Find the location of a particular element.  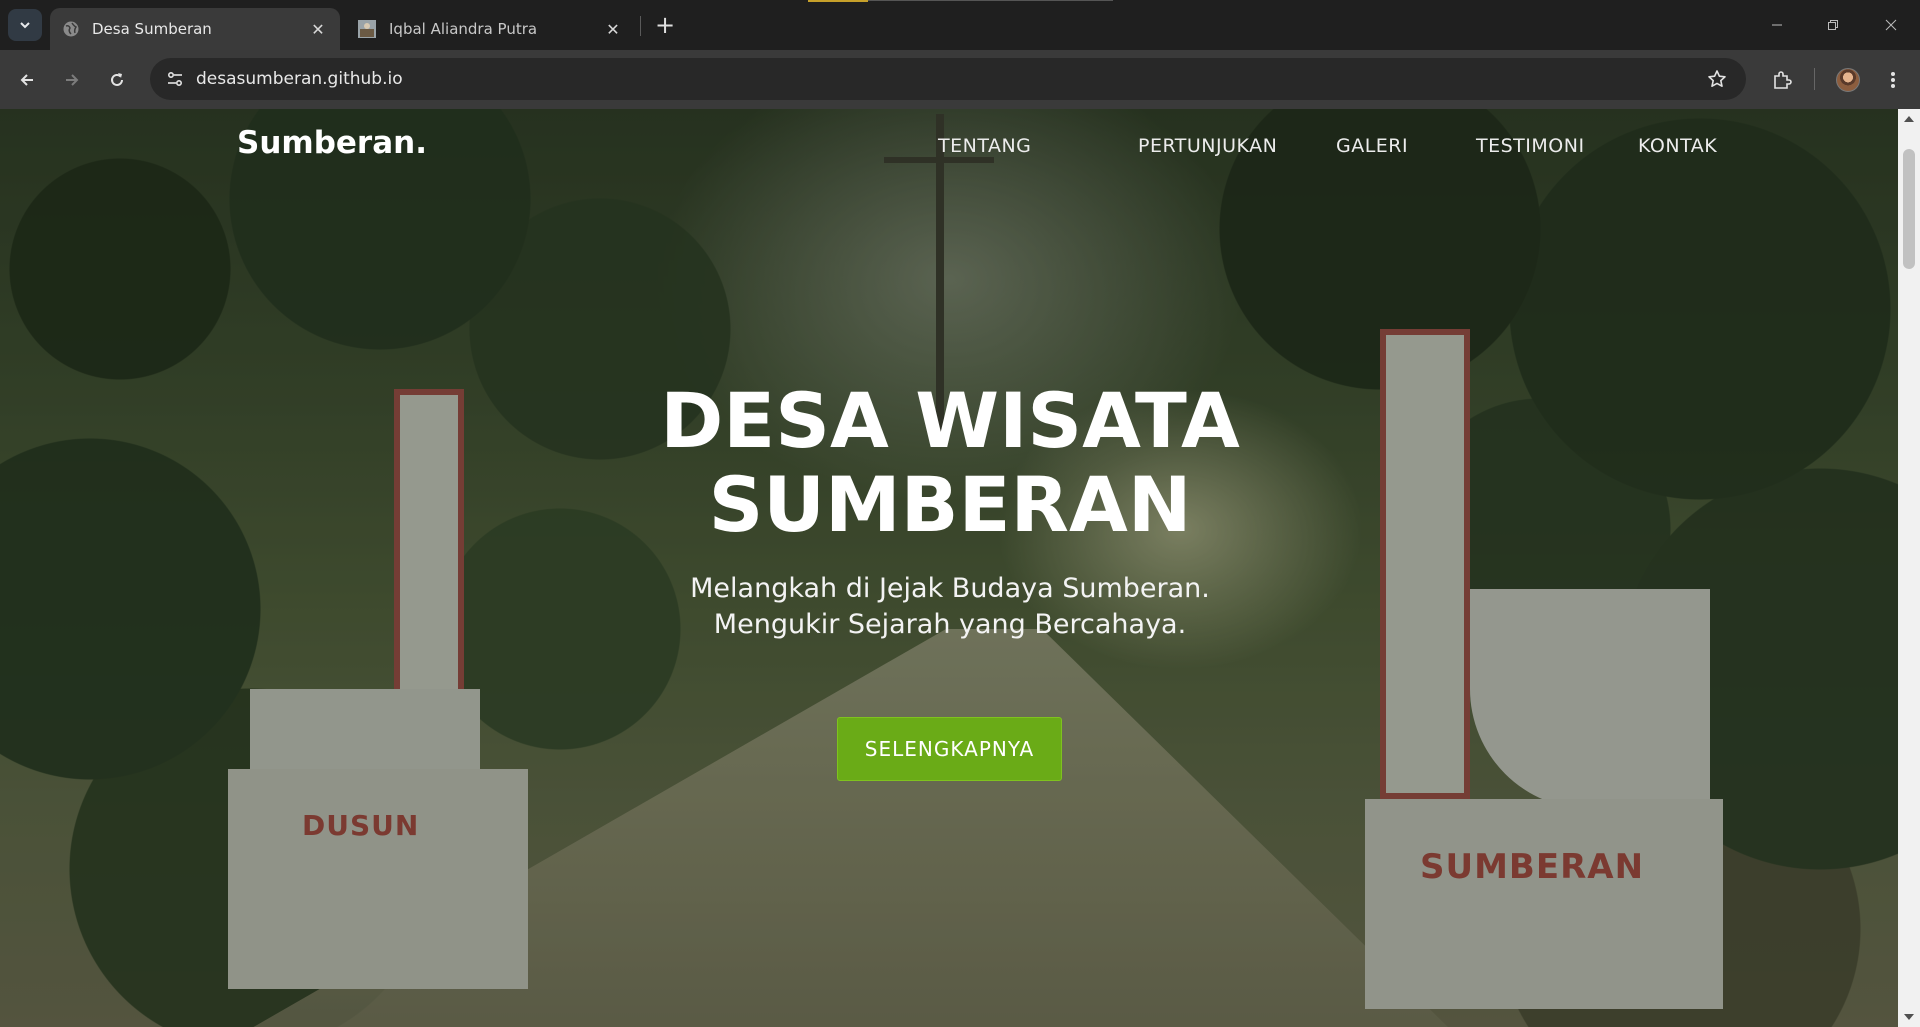

extensions-button is located at coordinates (1782, 80).